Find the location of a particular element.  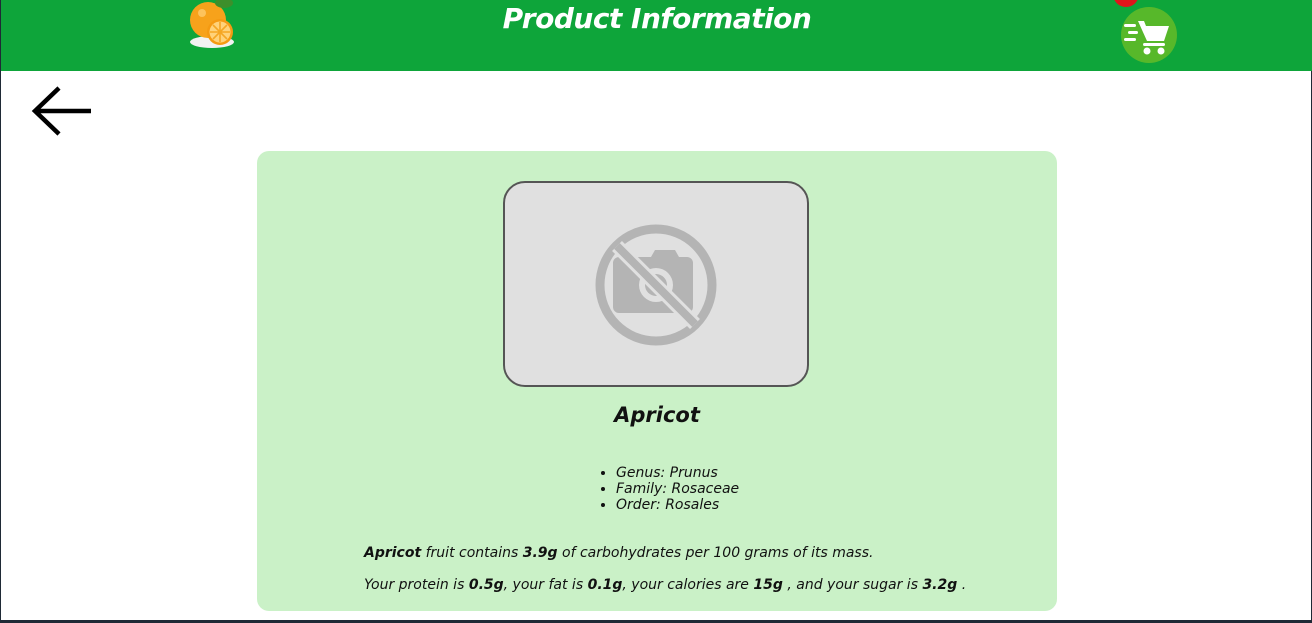

arrow-left-icon is located at coordinates (61, 111).